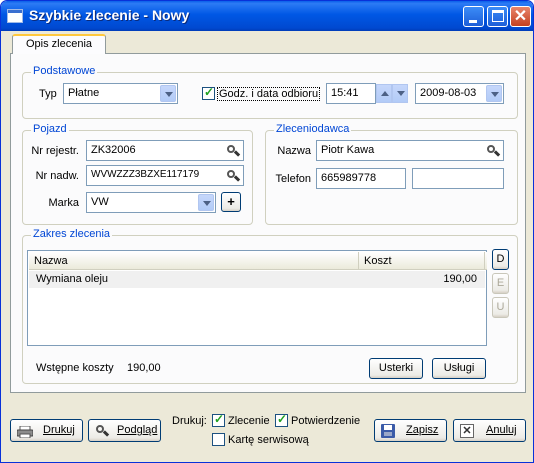 This screenshot has height=463, width=534. Describe the element at coordinates (348, 150) in the screenshot. I see `client-name-value: Piotr Kawa` at that location.